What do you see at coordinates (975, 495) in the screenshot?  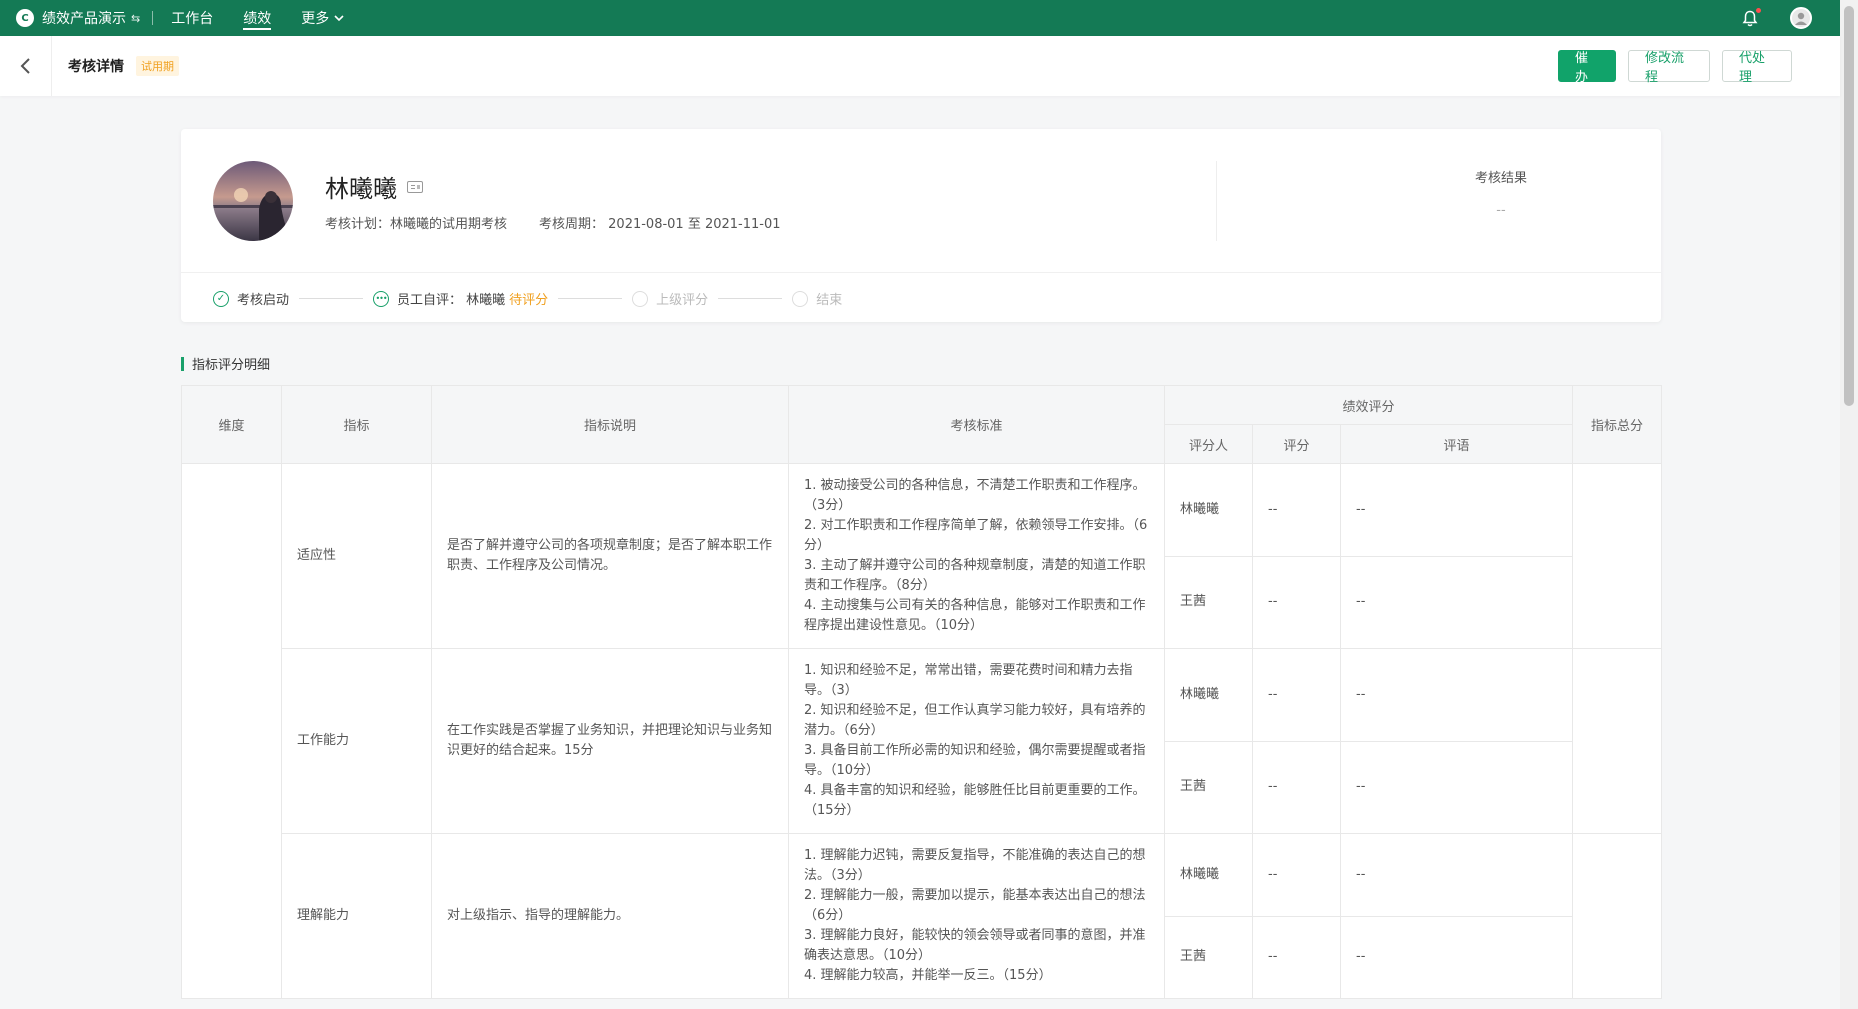 I see `criterion-item: 1. 被动接受公司的各种信息，不清楚工作职责和工作程序。（3分）` at bounding box center [975, 495].